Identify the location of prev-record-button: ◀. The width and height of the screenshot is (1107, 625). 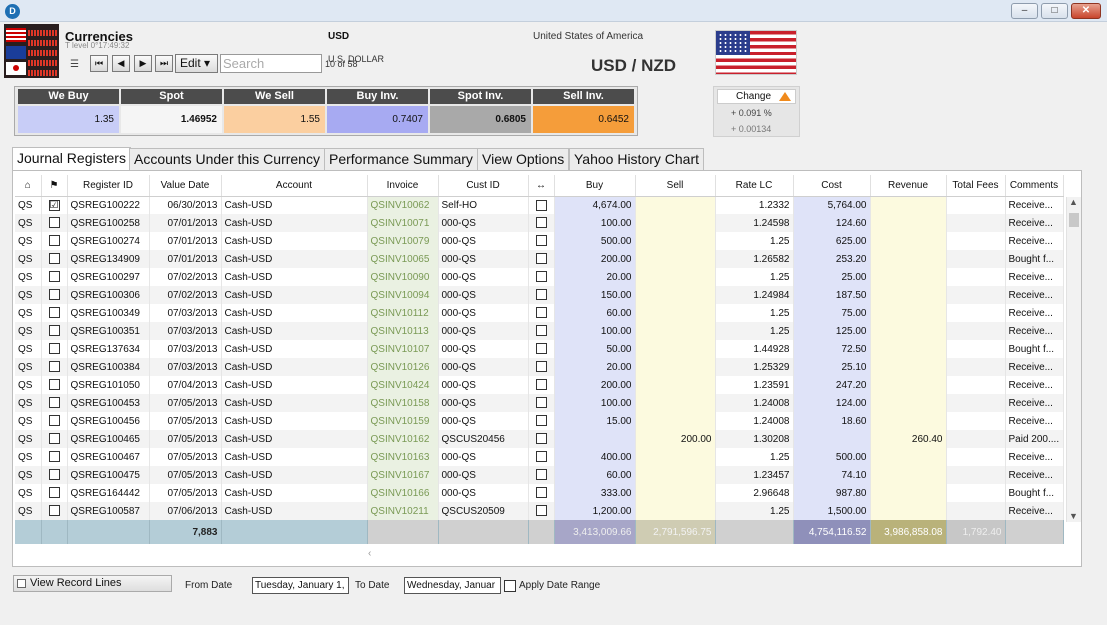
(121, 63).